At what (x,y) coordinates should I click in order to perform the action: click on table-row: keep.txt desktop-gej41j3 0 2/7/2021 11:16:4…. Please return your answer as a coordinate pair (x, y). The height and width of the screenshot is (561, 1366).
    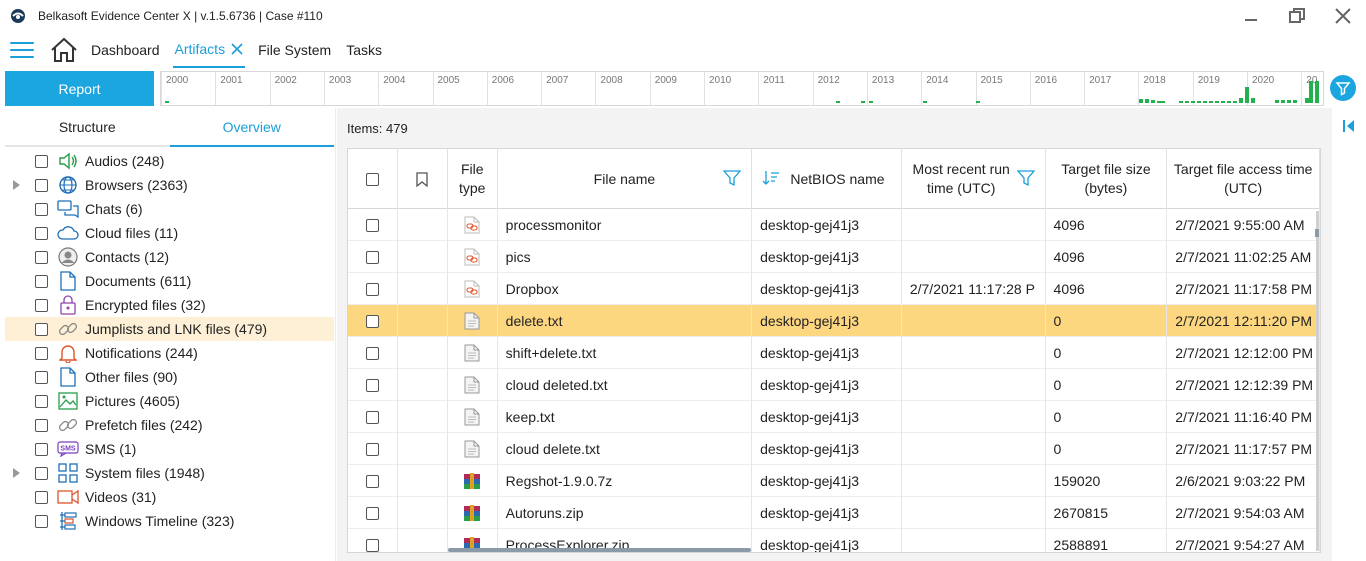
    Looking at the image, I should click on (834, 417).